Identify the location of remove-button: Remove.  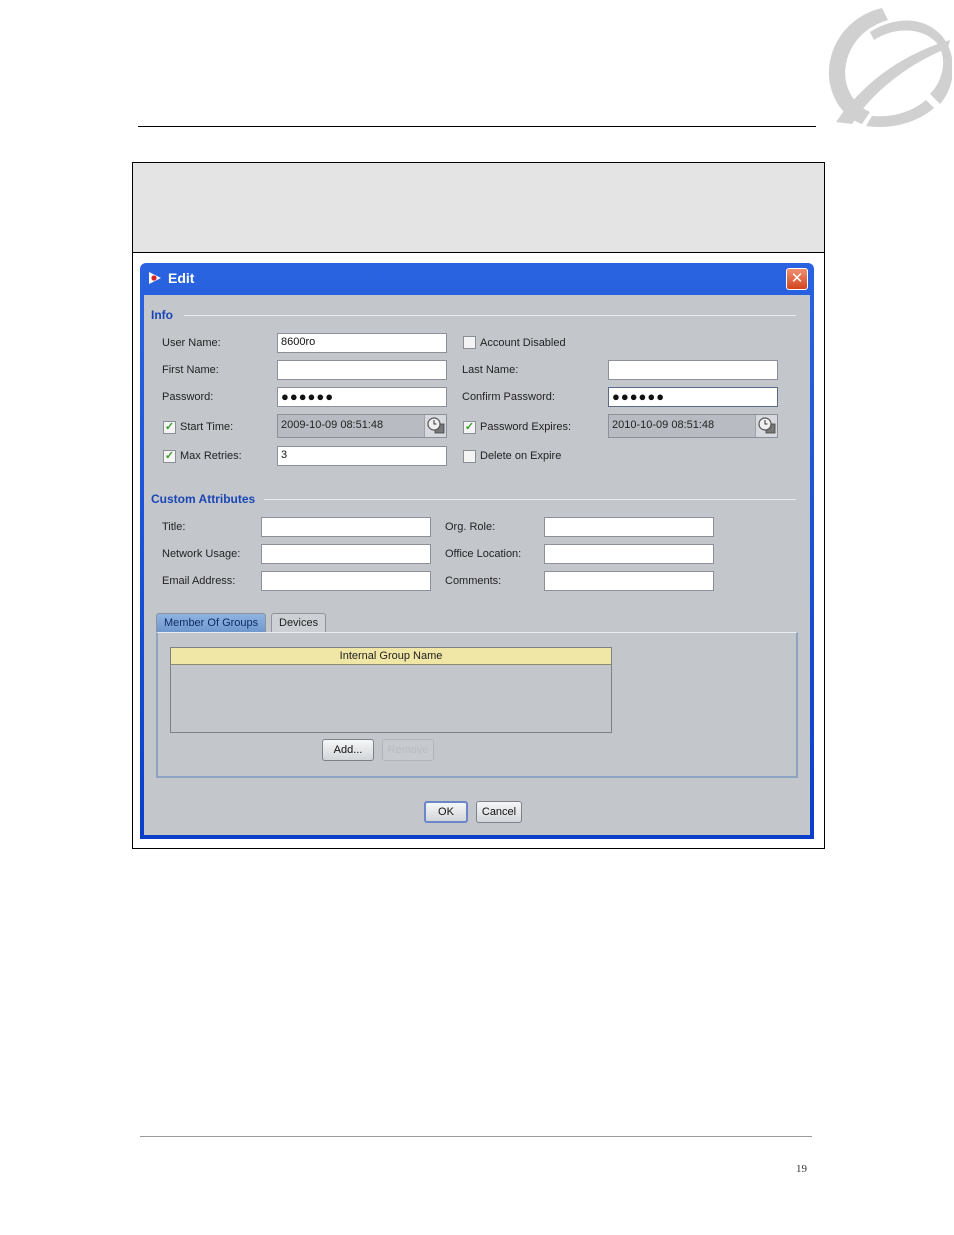
(408, 750).